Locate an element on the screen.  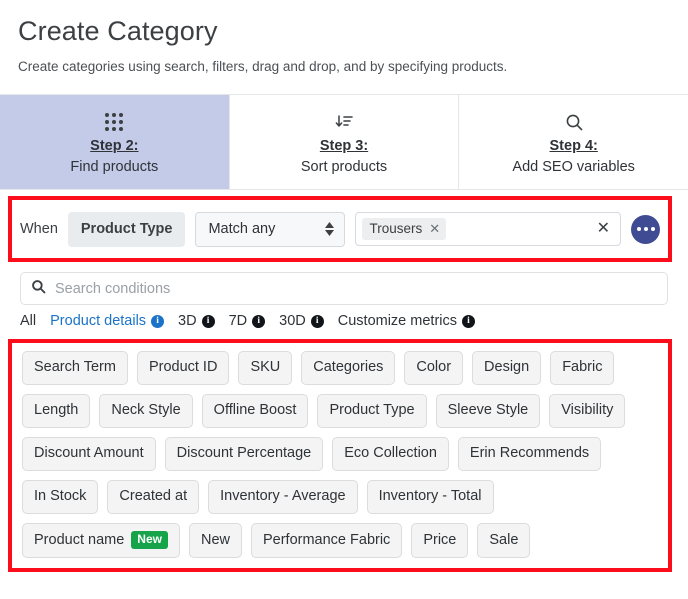
chip-discount-amount: Discount Amount is located at coordinates (89, 454).